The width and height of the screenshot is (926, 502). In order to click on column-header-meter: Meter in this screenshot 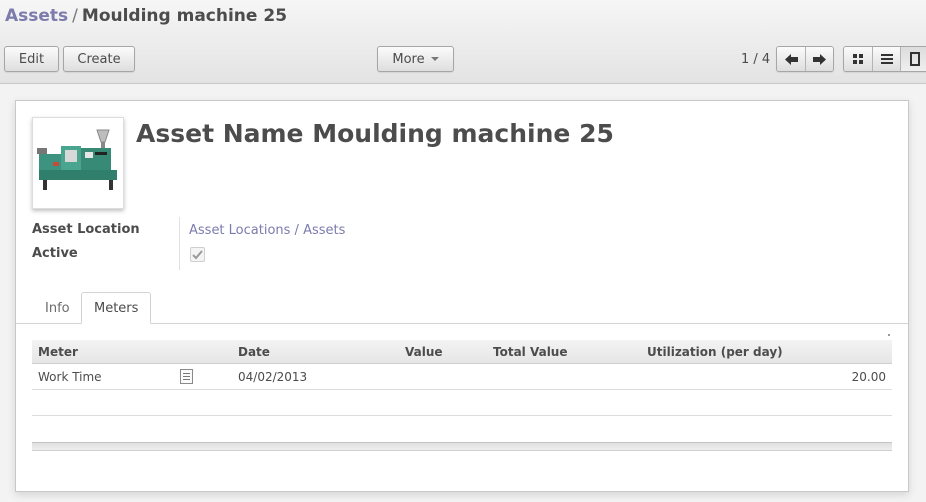, I will do `click(58, 352)`.